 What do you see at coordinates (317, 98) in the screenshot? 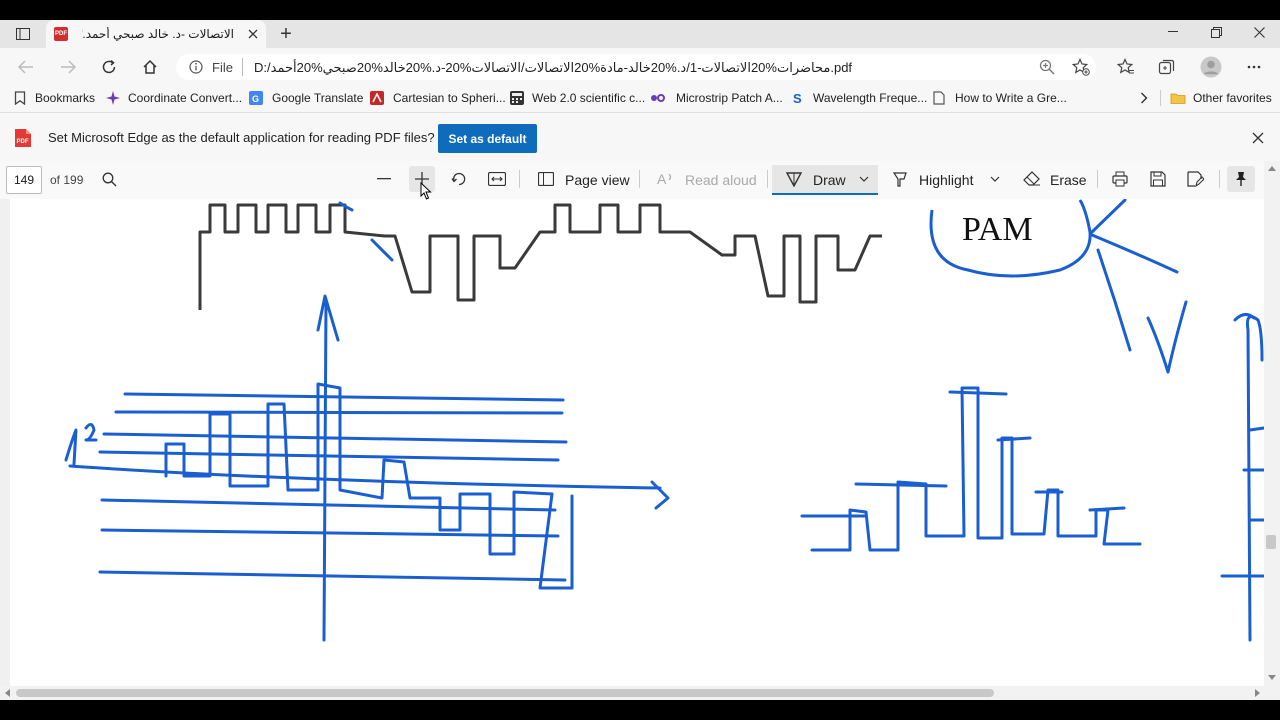
I see `bookmark-item-google-translate: Google Translate` at bounding box center [317, 98].